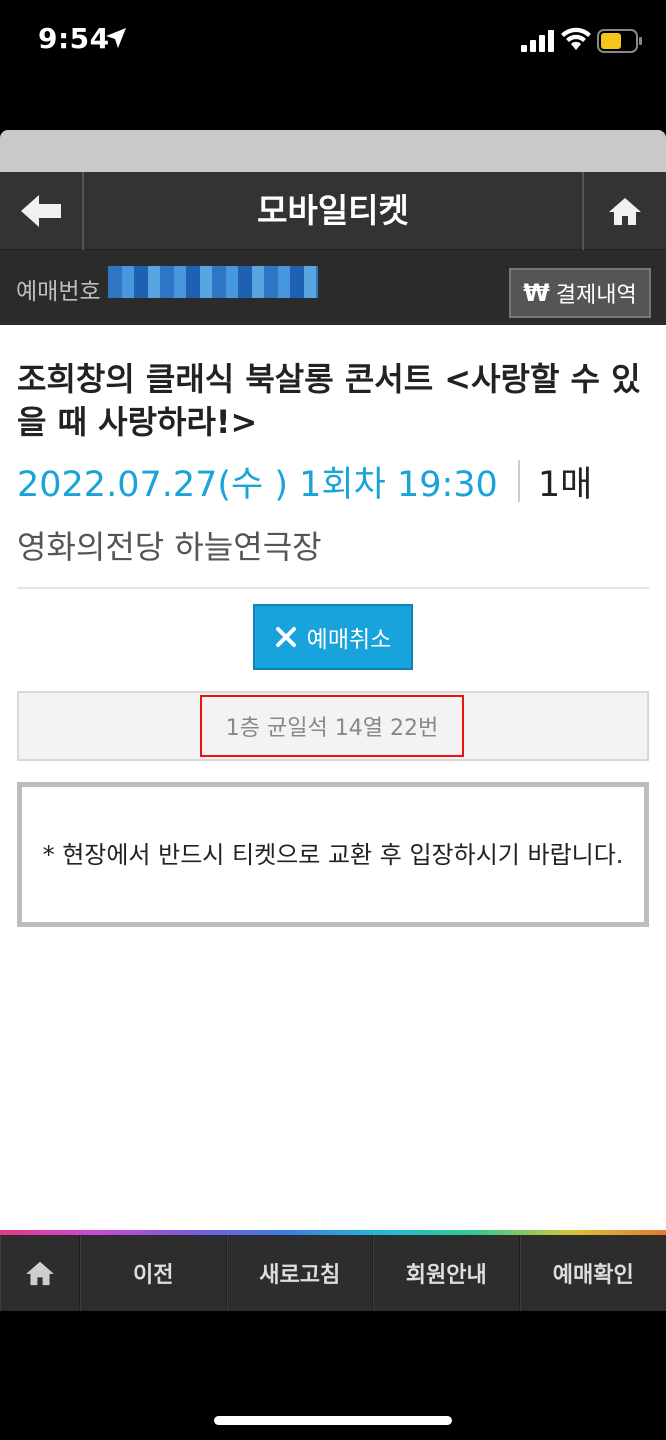 The image size is (666, 1440). What do you see at coordinates (576, 38) in the screenshot?
I see `wifi-icon` at bounding box center [576, 38].